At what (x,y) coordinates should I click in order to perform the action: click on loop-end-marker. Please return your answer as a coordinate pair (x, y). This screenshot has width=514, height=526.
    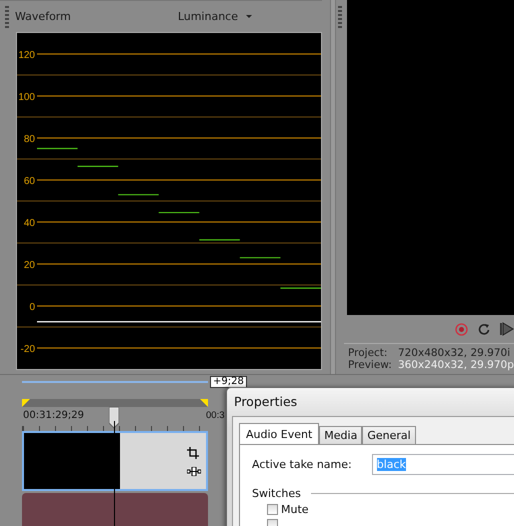
    Looking at the image, I should click on (204, 403).